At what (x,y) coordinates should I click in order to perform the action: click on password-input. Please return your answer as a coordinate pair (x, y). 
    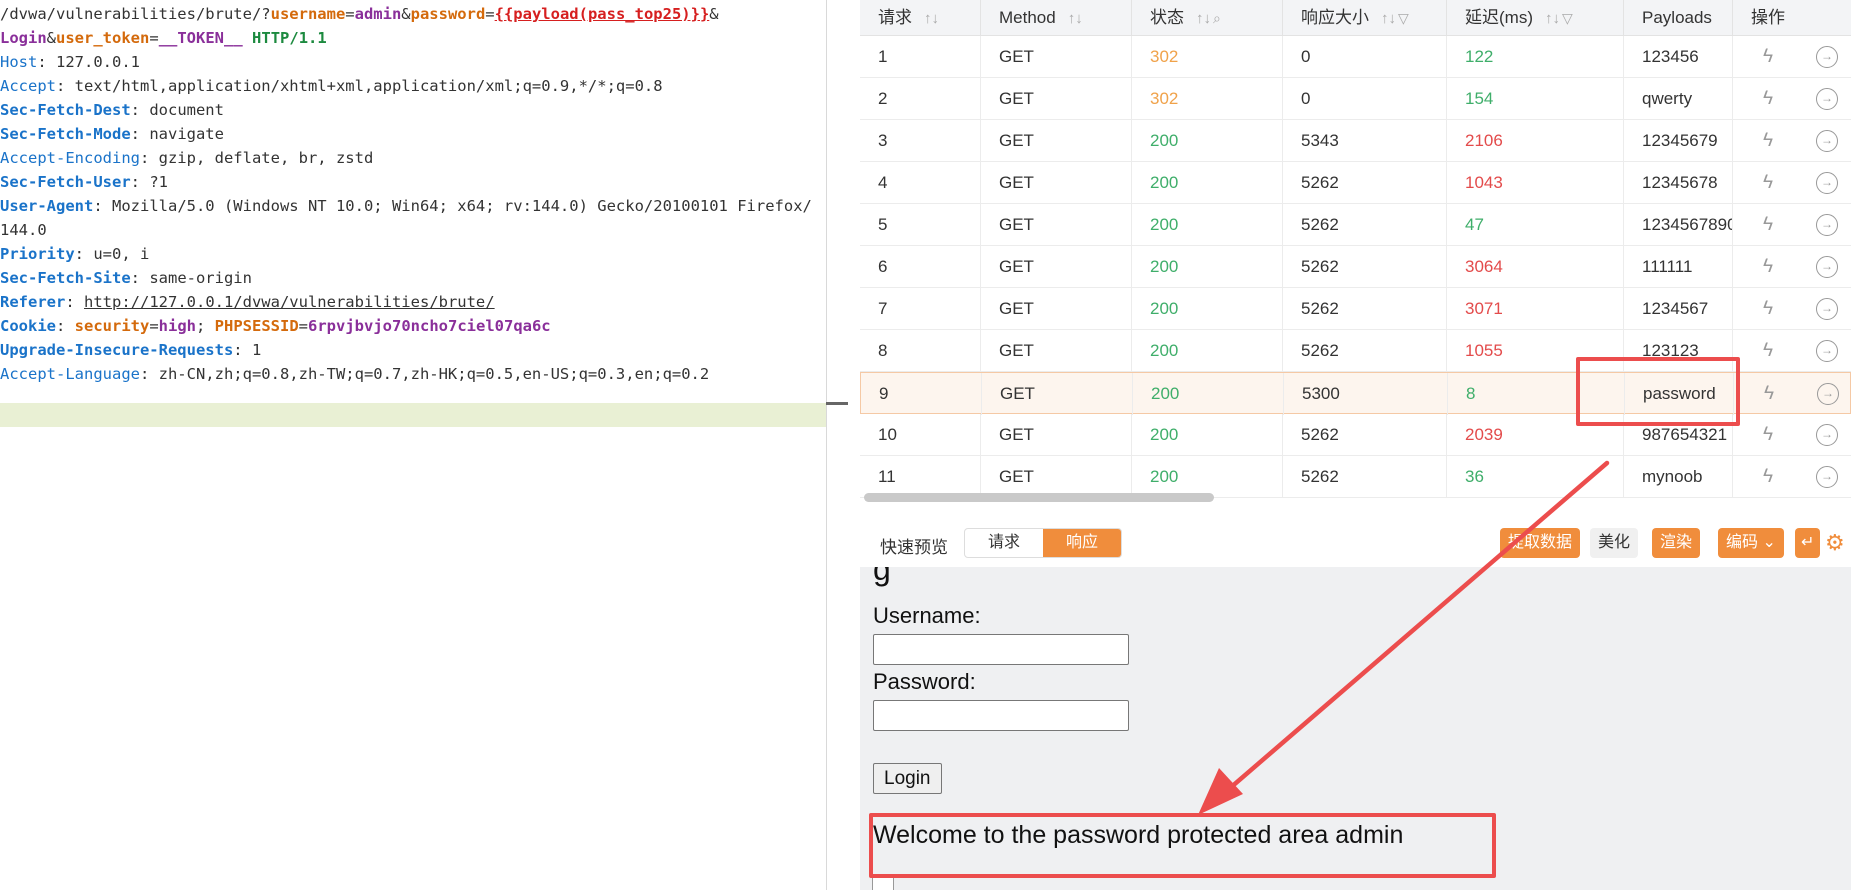
    Looking at the image, I should click on (1001, 715).